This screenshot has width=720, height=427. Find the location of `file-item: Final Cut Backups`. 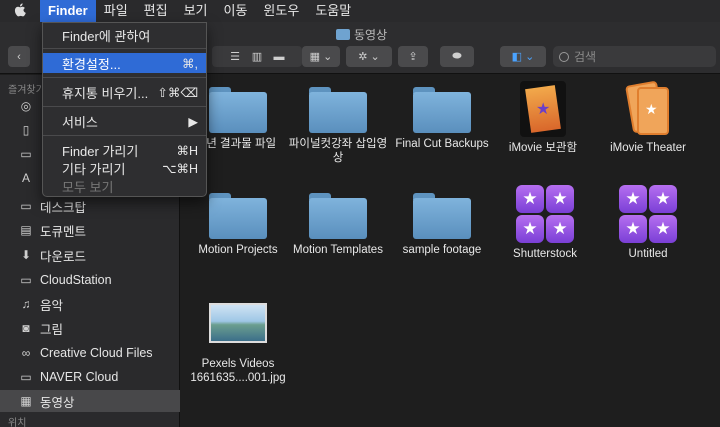

file-item: Final Cut Backups is located at coordinates (442, 119).